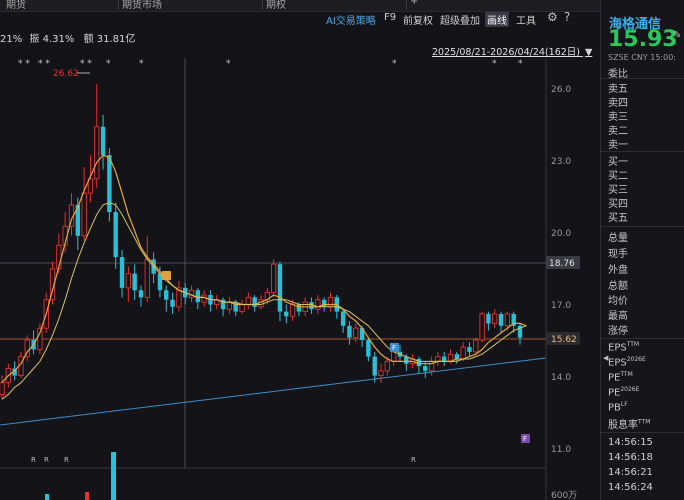 Image resolution: width=684 pixels, height=500 pixels. Describe the element at coordinates (618, 316) in the screenshot. I see `stat-label: 最高` at that location.